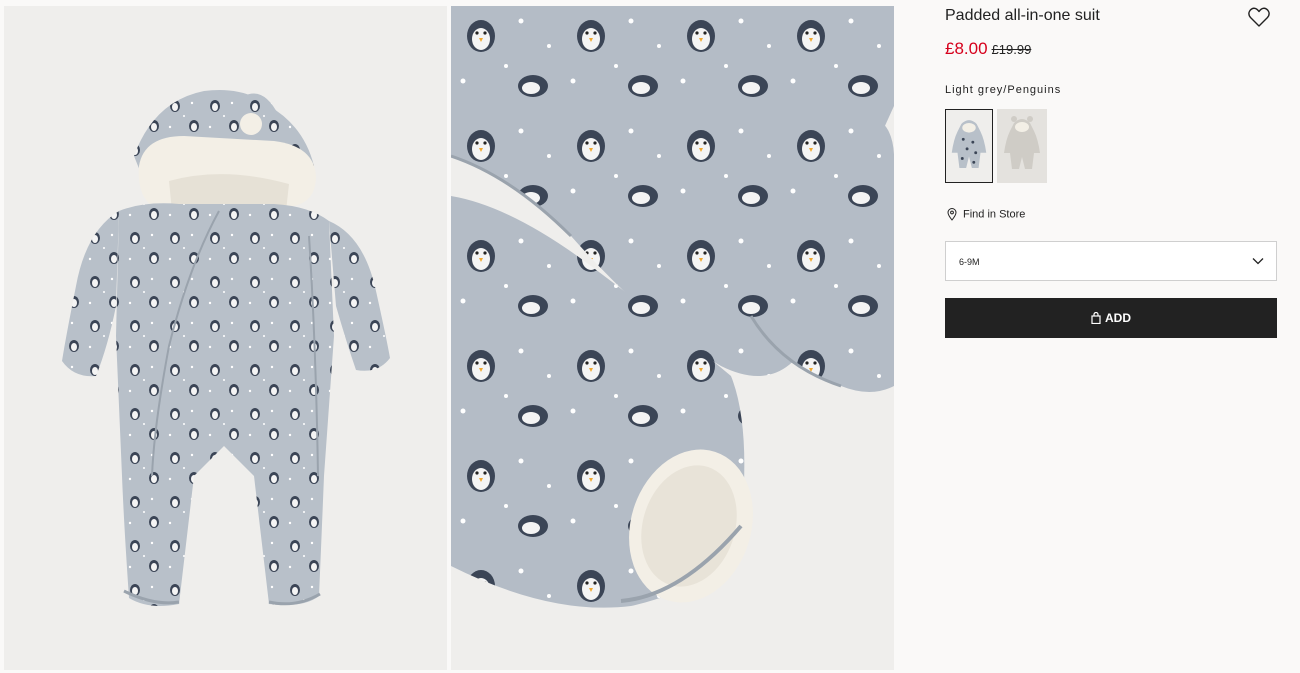  Describe the element at coordinates (1111, 261) in the screenshot. I see `size-select: 6-9M` at that location.